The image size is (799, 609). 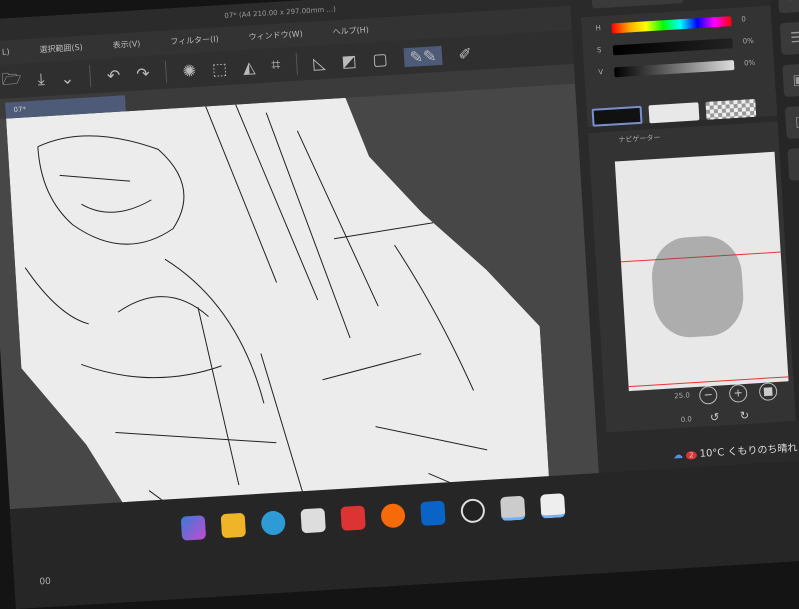 I want to click on undo-icon: ↶, so click(x=113, y=75).